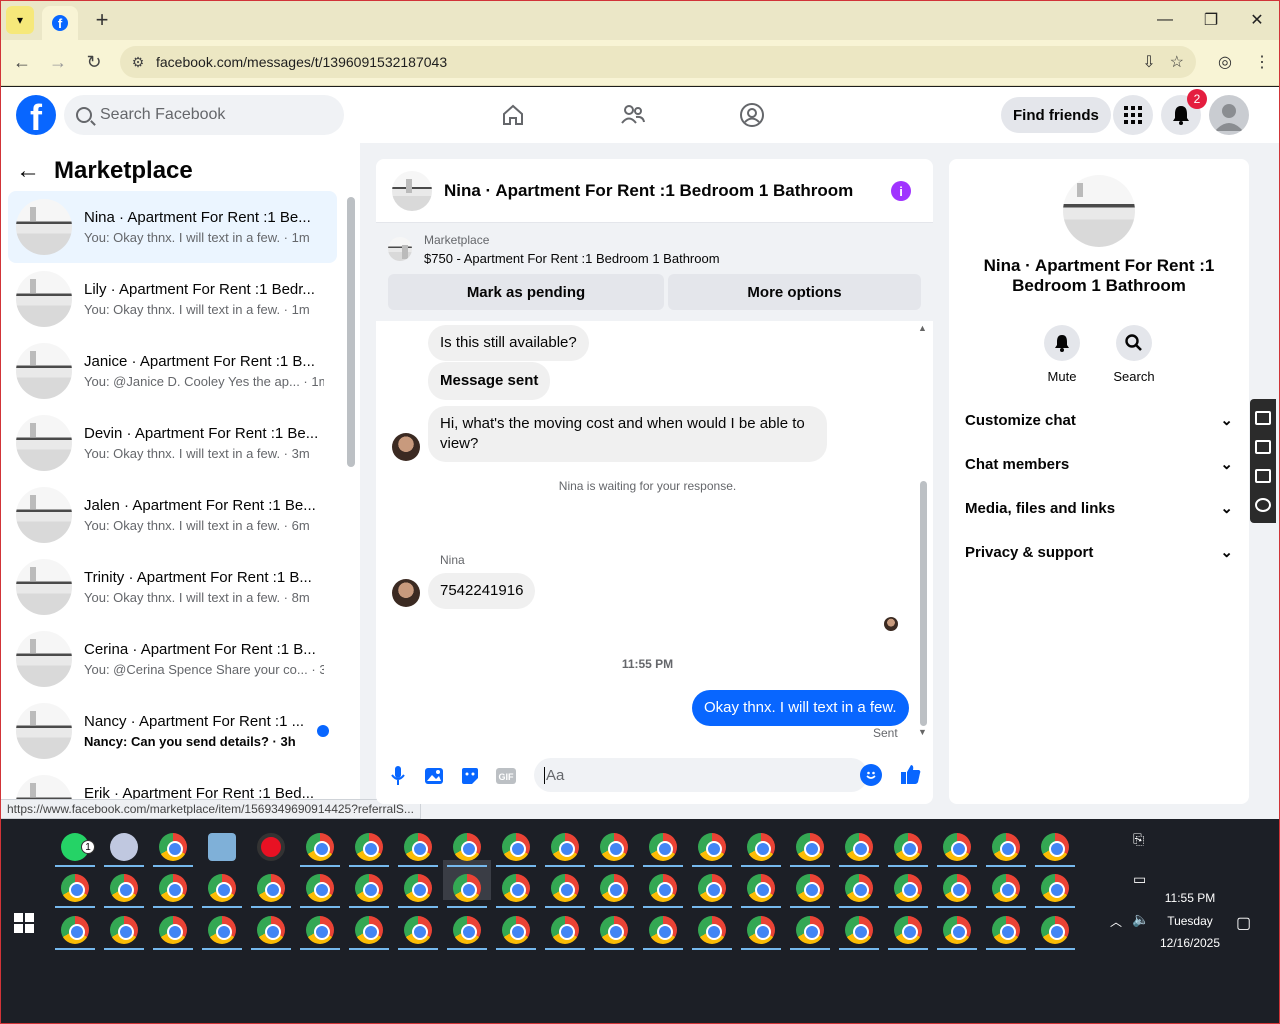  Describe the element at coordinates (1184, 112) in the screenshot. I see `notifications-button: 2` at that location.